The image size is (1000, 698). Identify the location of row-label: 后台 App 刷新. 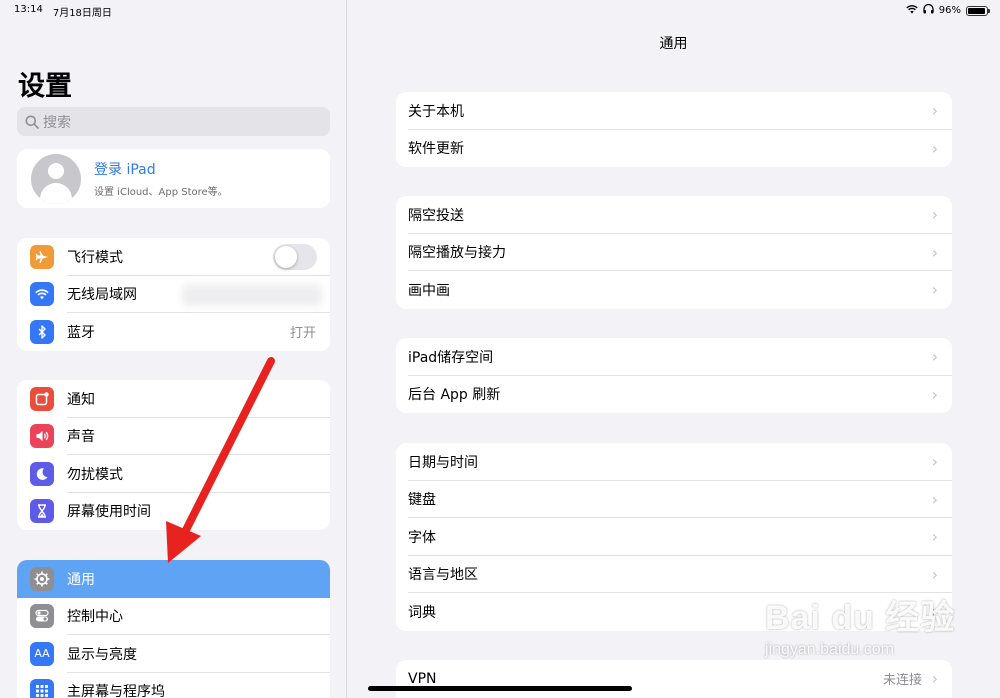
(454, 395).